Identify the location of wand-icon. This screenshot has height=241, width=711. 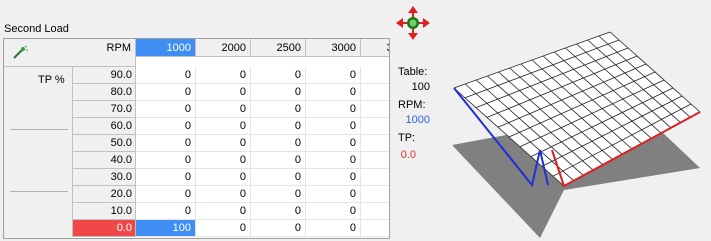
(20, 52).